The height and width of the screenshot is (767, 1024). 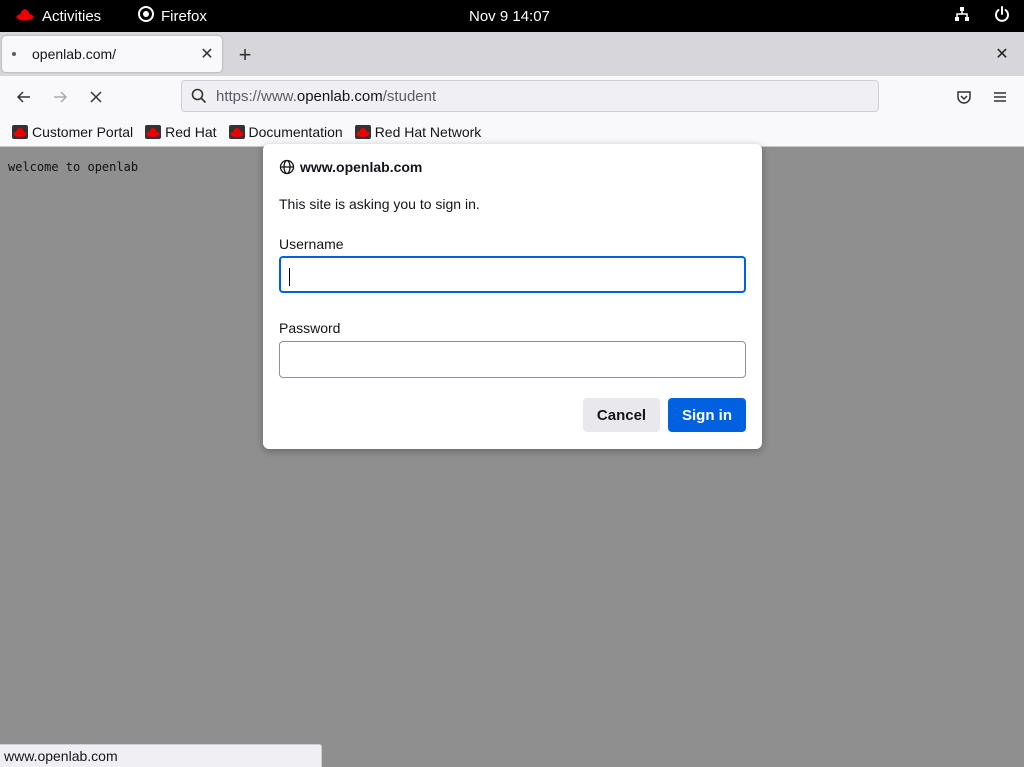 I want to click on pocket-button, so click(x=964, y=97).